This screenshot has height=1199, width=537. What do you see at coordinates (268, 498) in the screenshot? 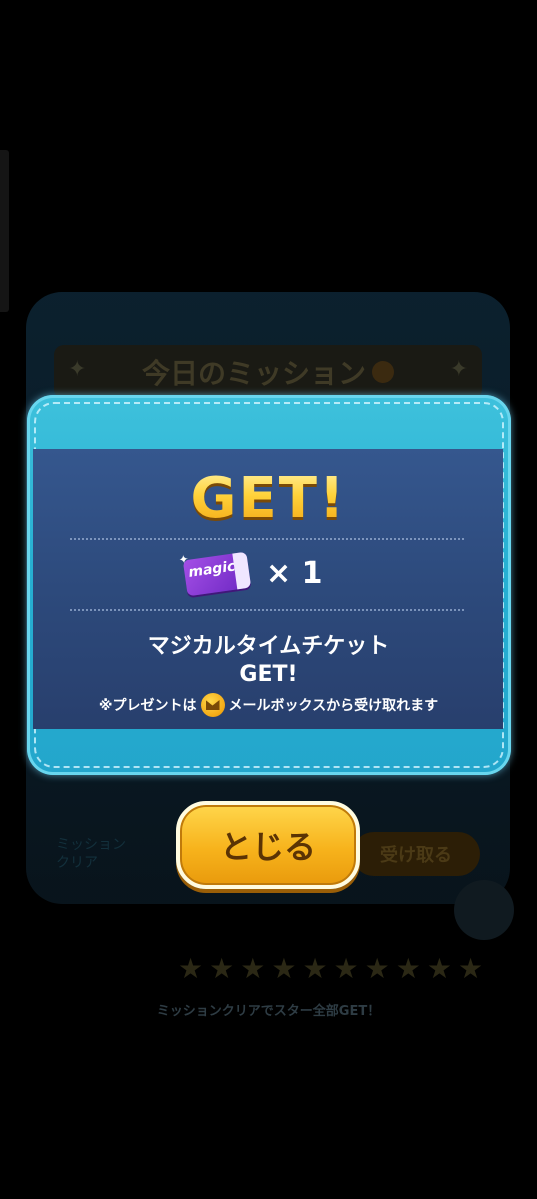
I see `get-title: GET!` at bounding box center [268, 498].